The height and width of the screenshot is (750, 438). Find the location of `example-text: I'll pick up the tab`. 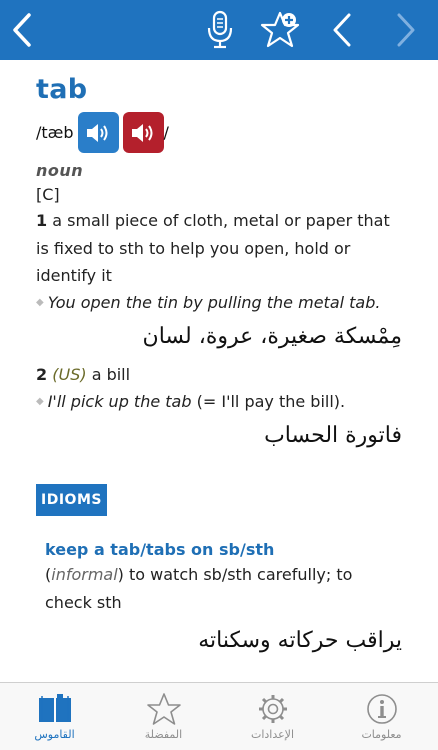

example-text: I'll pick up the tab is located at coordinates (119, 401).